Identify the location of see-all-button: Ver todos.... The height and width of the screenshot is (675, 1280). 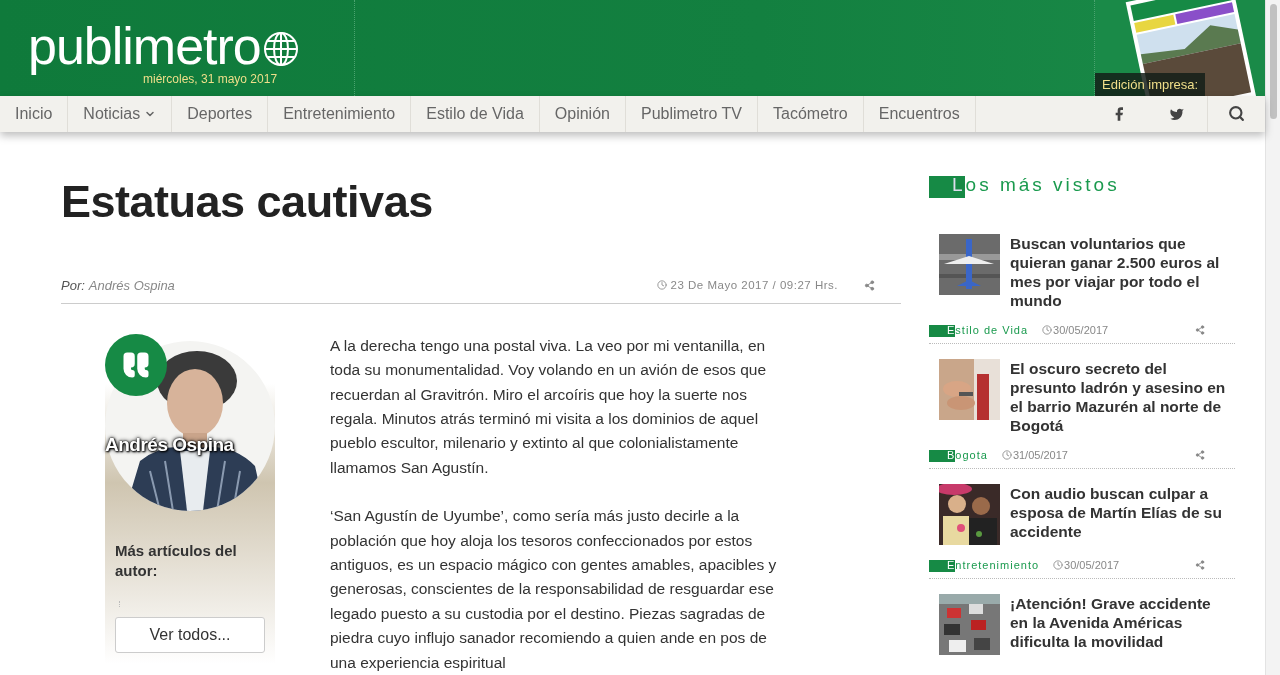
(190, 634).